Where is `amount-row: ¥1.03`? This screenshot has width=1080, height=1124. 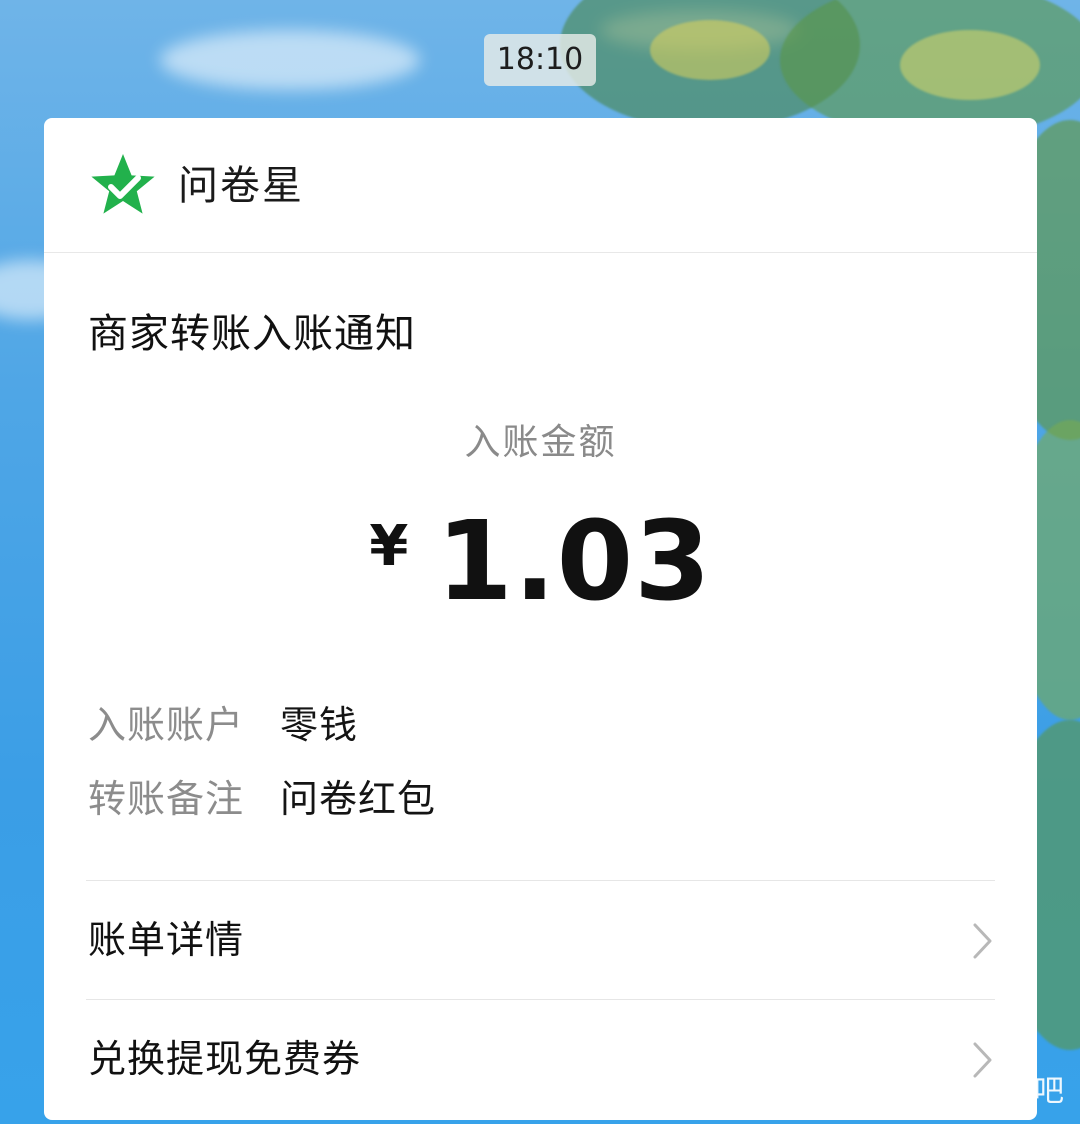 amount-row: ¥1.03 is located at coordinates (540, 561).